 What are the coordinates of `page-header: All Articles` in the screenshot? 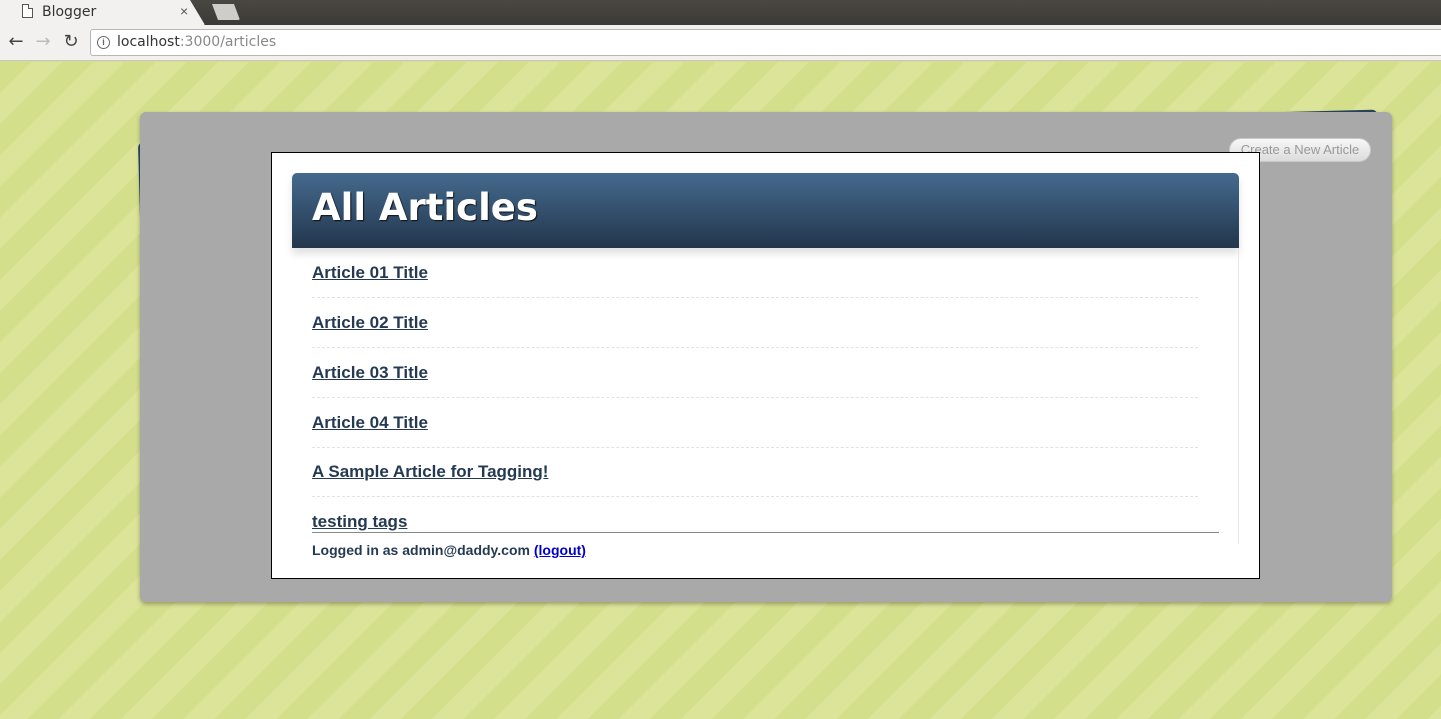 It's located at (765, 210).